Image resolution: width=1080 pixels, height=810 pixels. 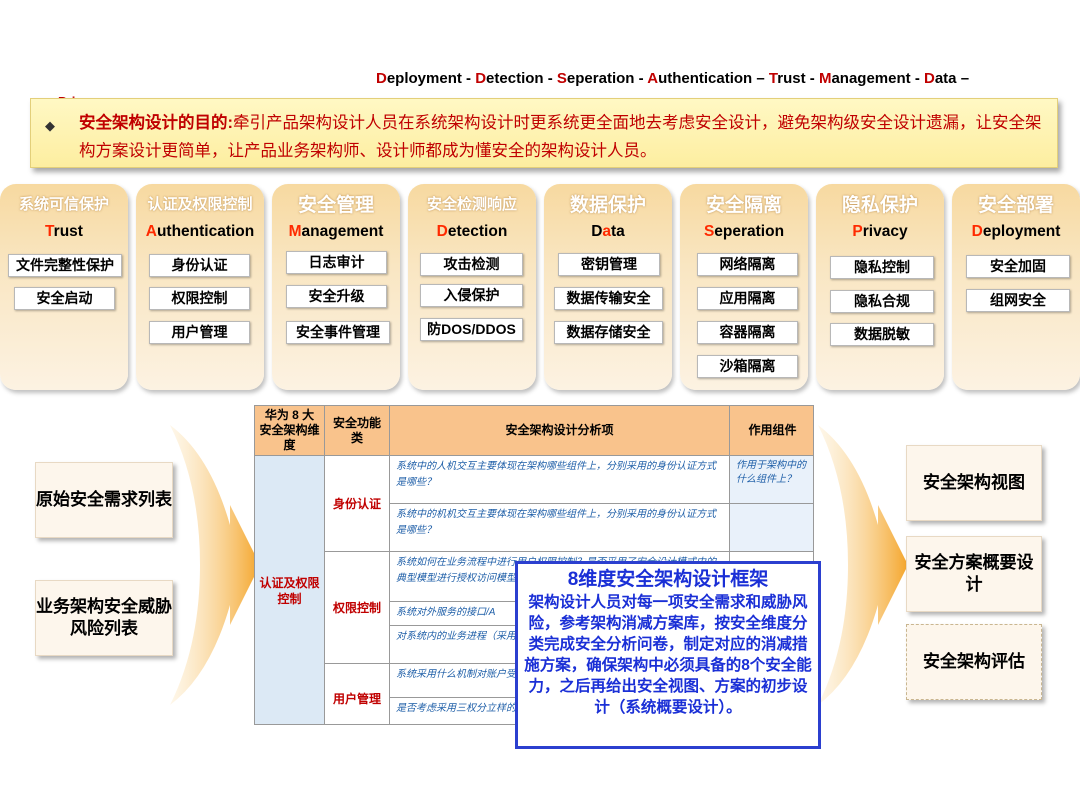 I want to click on capability-item: 组网安全, so click(x=1018, y=300).